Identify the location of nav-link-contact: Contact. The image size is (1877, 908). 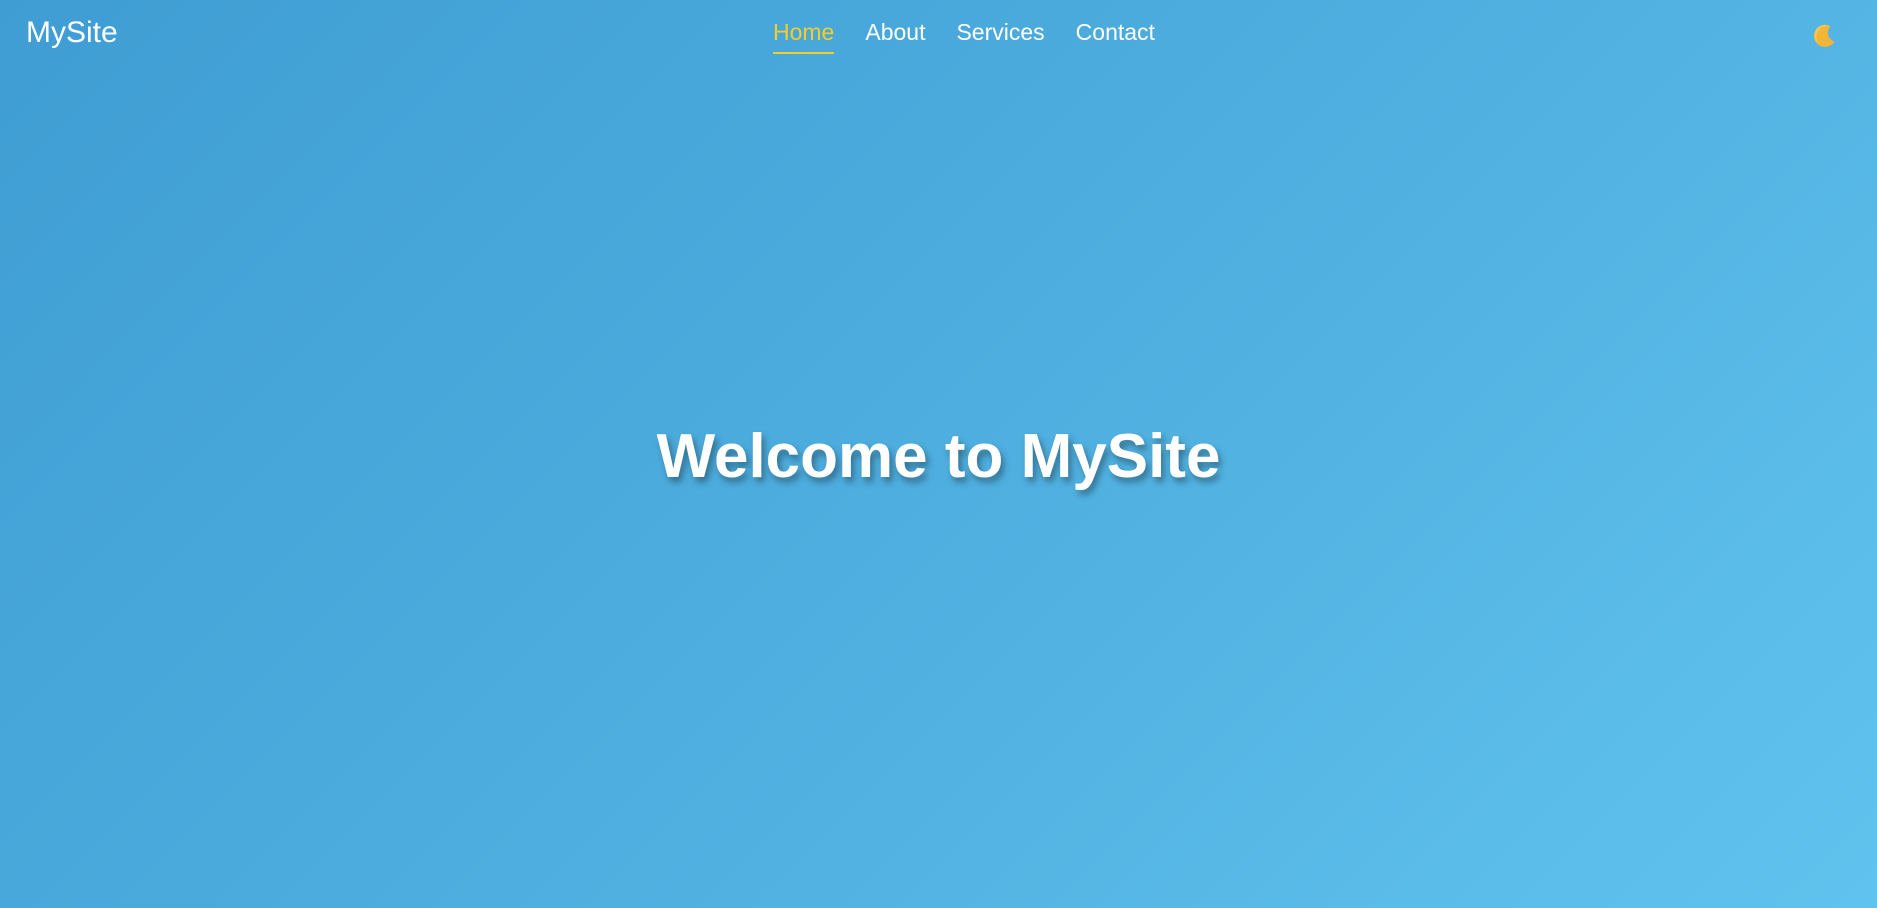
(1115, 36).